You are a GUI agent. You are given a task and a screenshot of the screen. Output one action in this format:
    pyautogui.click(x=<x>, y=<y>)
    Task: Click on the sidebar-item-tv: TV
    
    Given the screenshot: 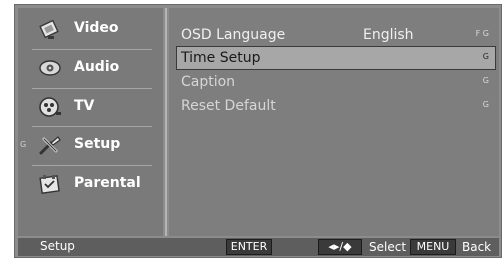 What is the action you would take?
    pyautogui.click(x=90, y=107)
    